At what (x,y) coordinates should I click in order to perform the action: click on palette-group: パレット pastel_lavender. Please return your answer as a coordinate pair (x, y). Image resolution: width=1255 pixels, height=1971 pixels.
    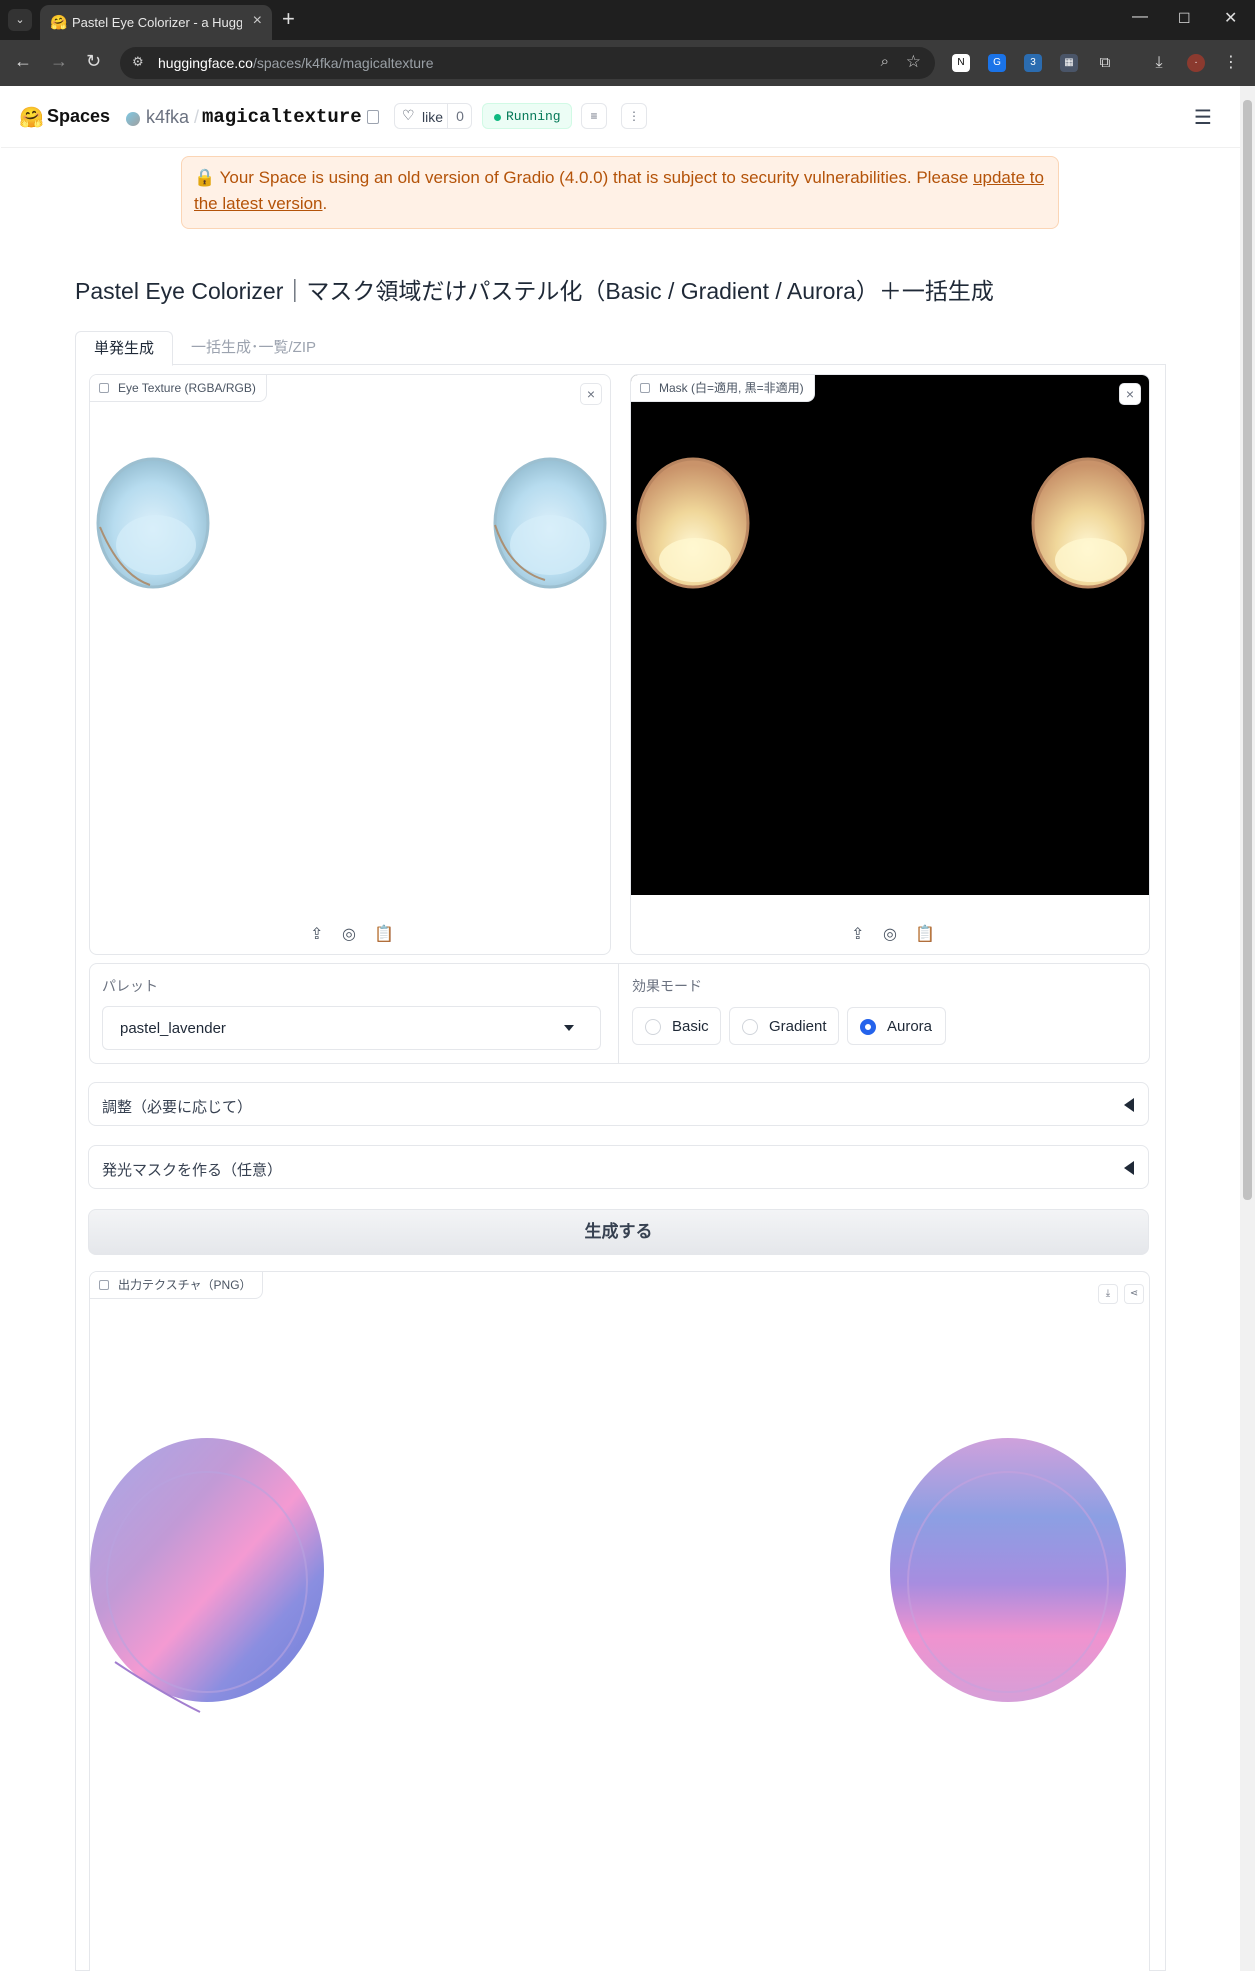
    Looking at the image, I should click on (354, 1013).